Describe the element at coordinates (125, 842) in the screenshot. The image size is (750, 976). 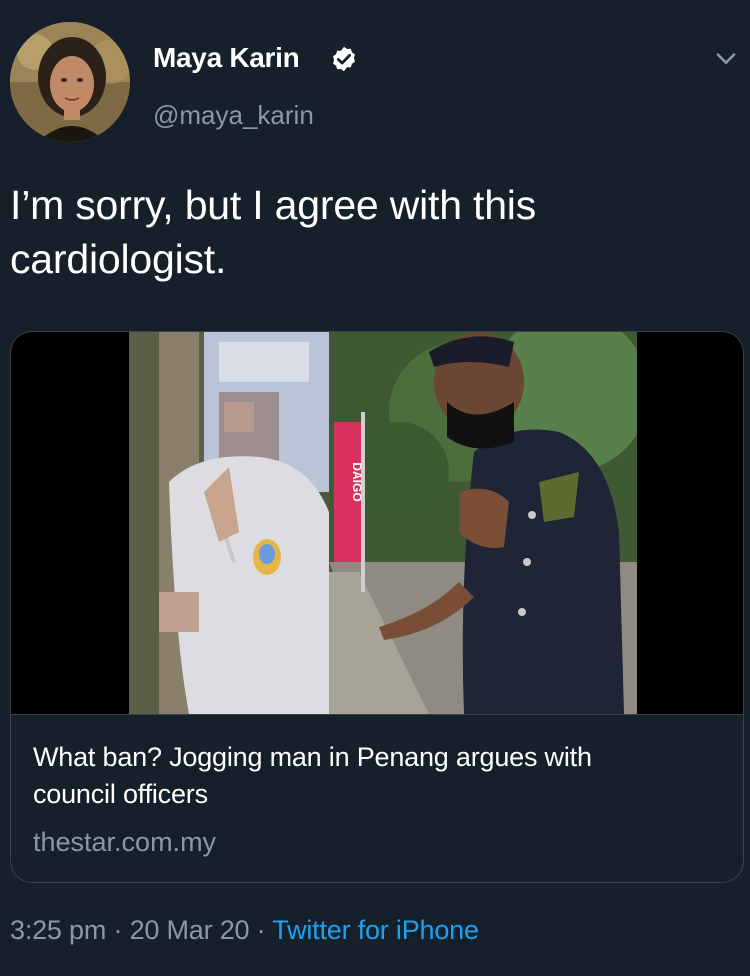
I see `card-domain: thestar.com.my` at that location.